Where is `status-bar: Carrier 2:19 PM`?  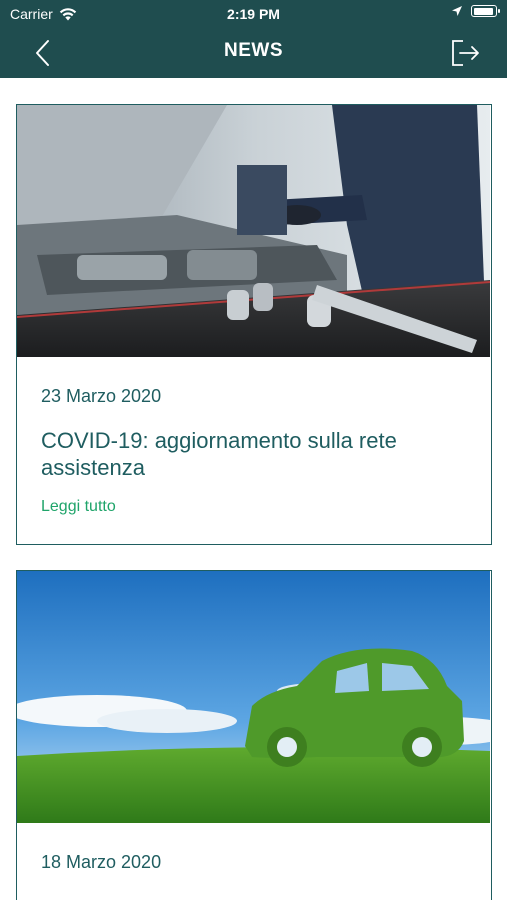
status-bar: Carrier 2:19 PM is located at coordinates (253, 14).